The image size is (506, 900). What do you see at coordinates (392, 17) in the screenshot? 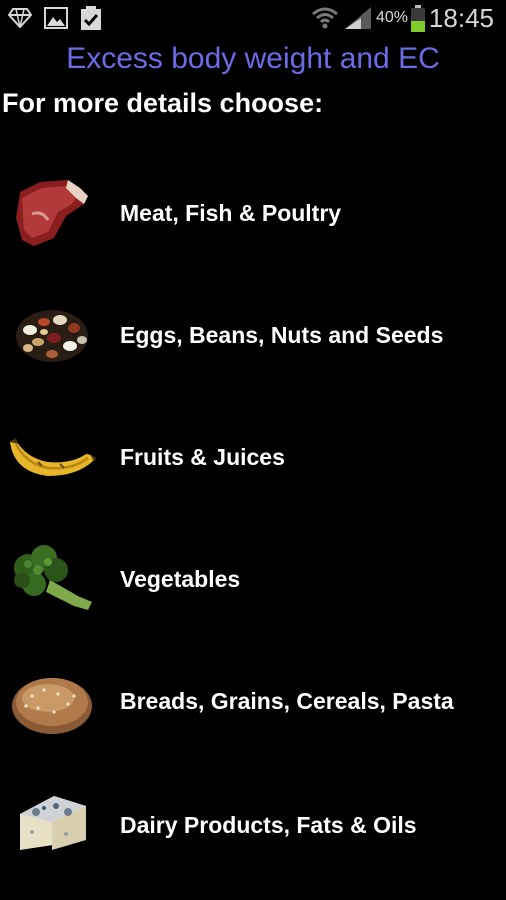
I see `battery-percentage: 40%` at bounding box center [392, 17].